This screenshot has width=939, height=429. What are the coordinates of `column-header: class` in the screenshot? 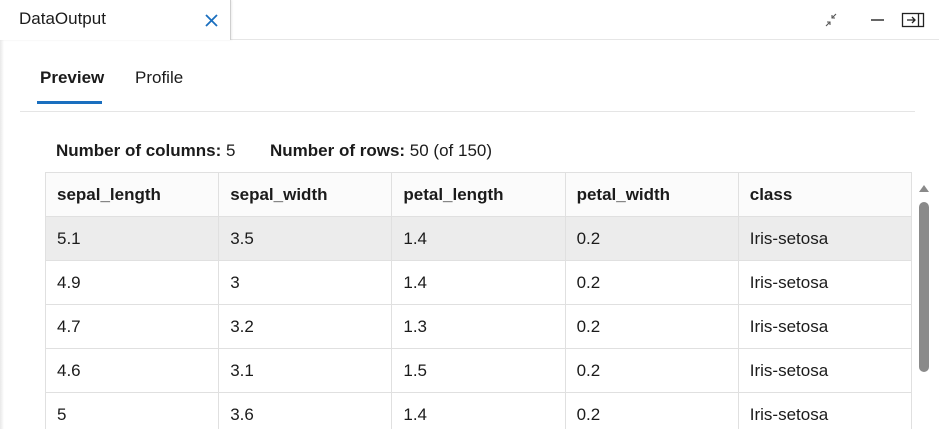 It's located at (824, 194).